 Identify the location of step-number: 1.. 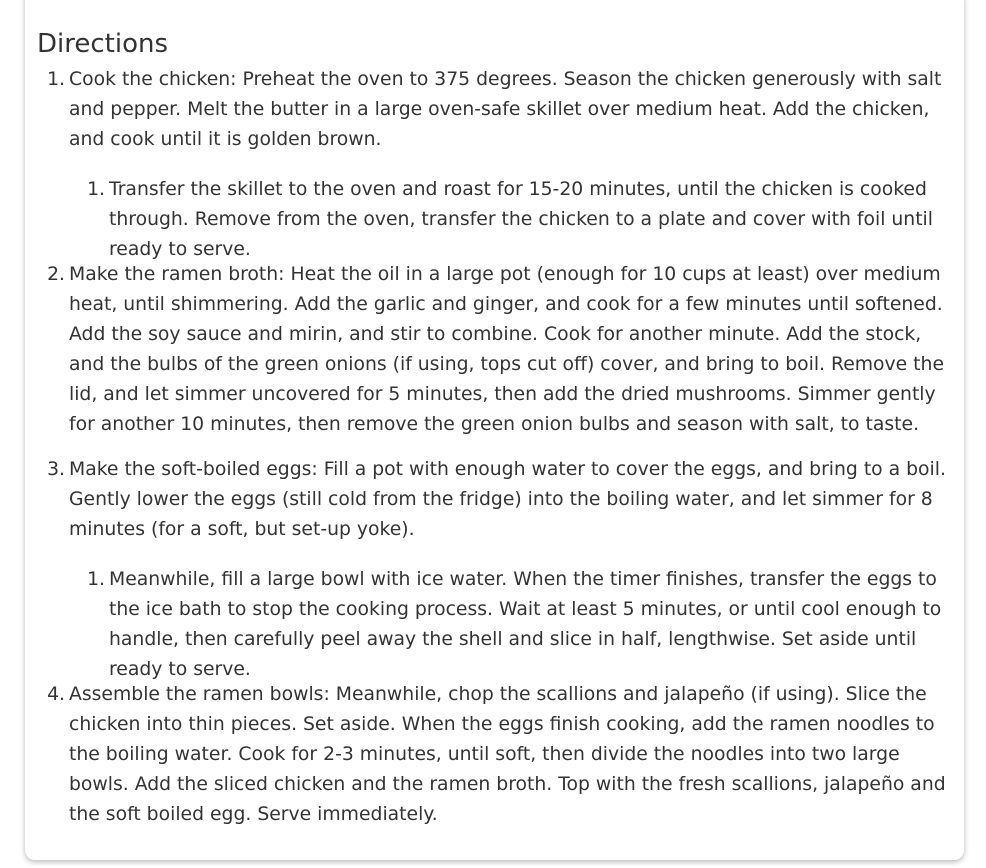
(56, 79).